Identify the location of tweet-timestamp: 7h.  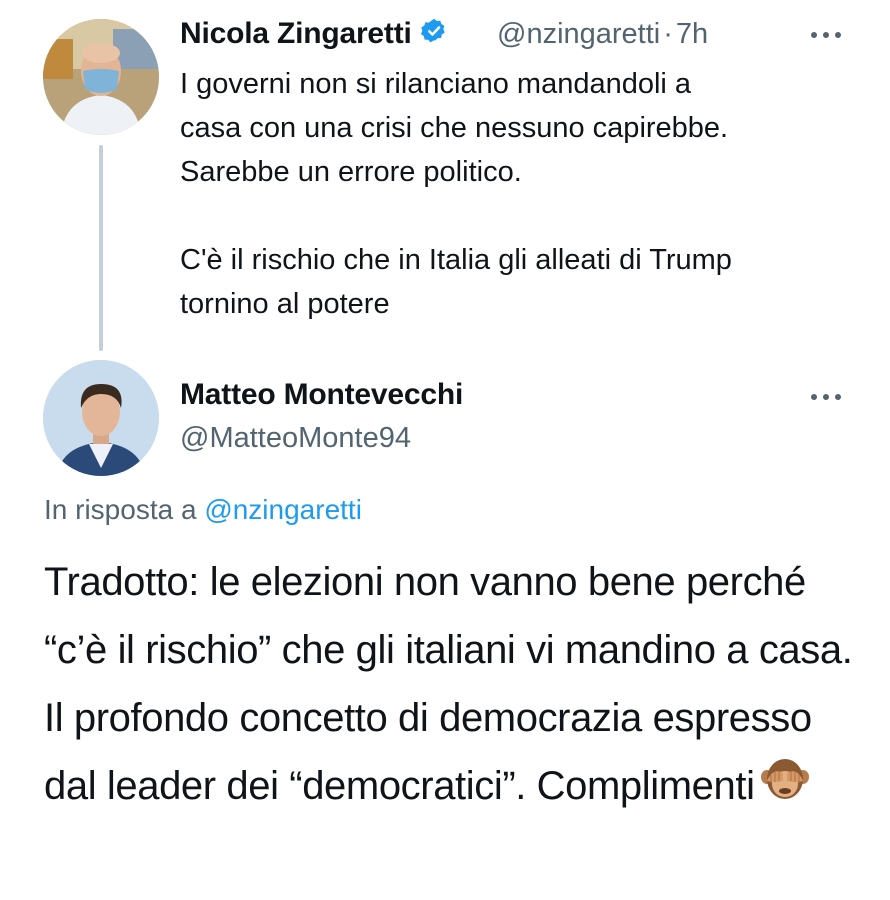
(692, 34).